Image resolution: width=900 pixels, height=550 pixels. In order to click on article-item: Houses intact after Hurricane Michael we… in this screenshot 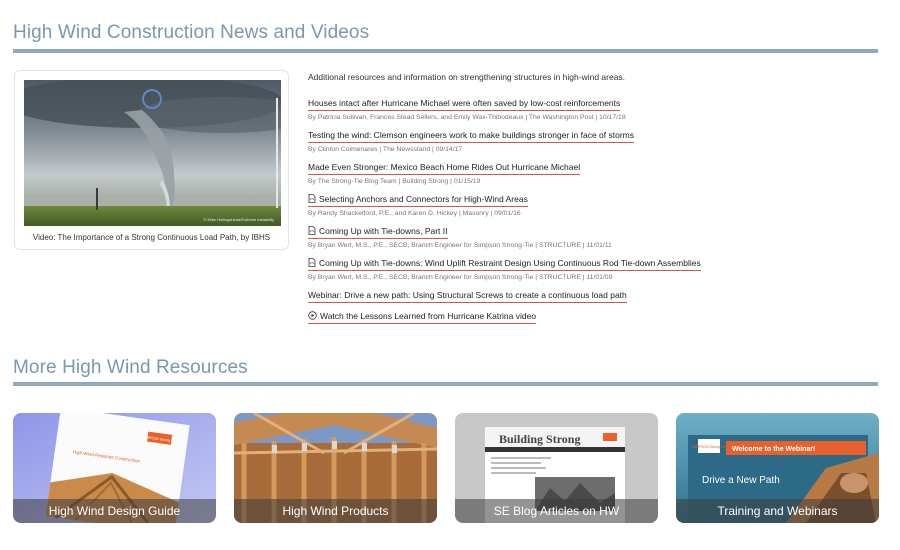, I will do `click(593, 109)`.